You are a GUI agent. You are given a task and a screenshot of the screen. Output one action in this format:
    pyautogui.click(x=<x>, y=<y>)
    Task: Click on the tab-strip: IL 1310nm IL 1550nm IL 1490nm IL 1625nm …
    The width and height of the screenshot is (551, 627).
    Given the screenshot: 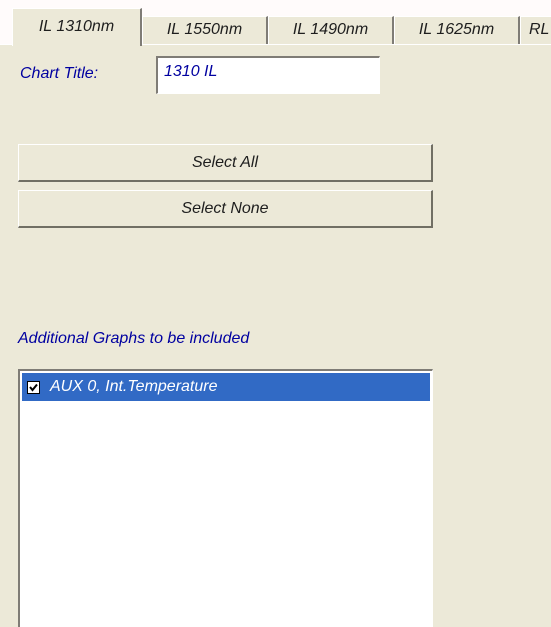 What is the action you would take?
    pyautogui.click(x=275, y=23)
    